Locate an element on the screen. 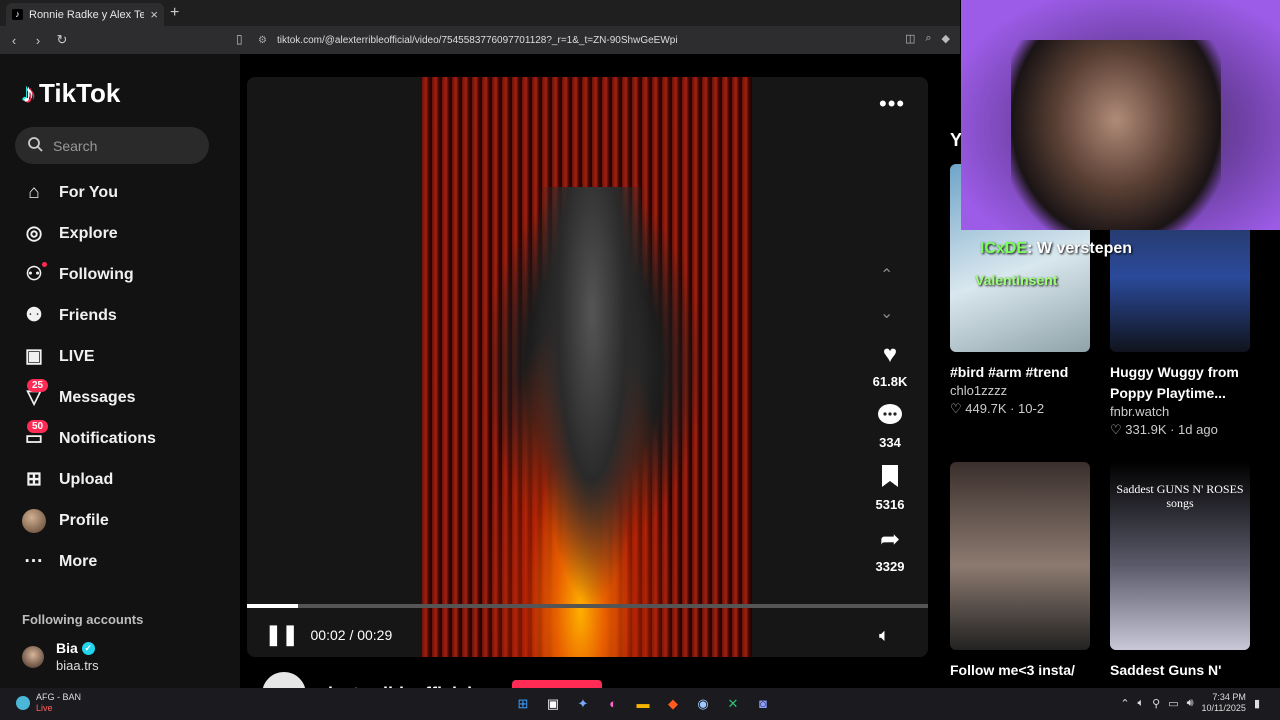 This screenshot has height=720, width=1280. card-meta: ♡ 449.7K · 10-2 is located at coordinates (997, 408).